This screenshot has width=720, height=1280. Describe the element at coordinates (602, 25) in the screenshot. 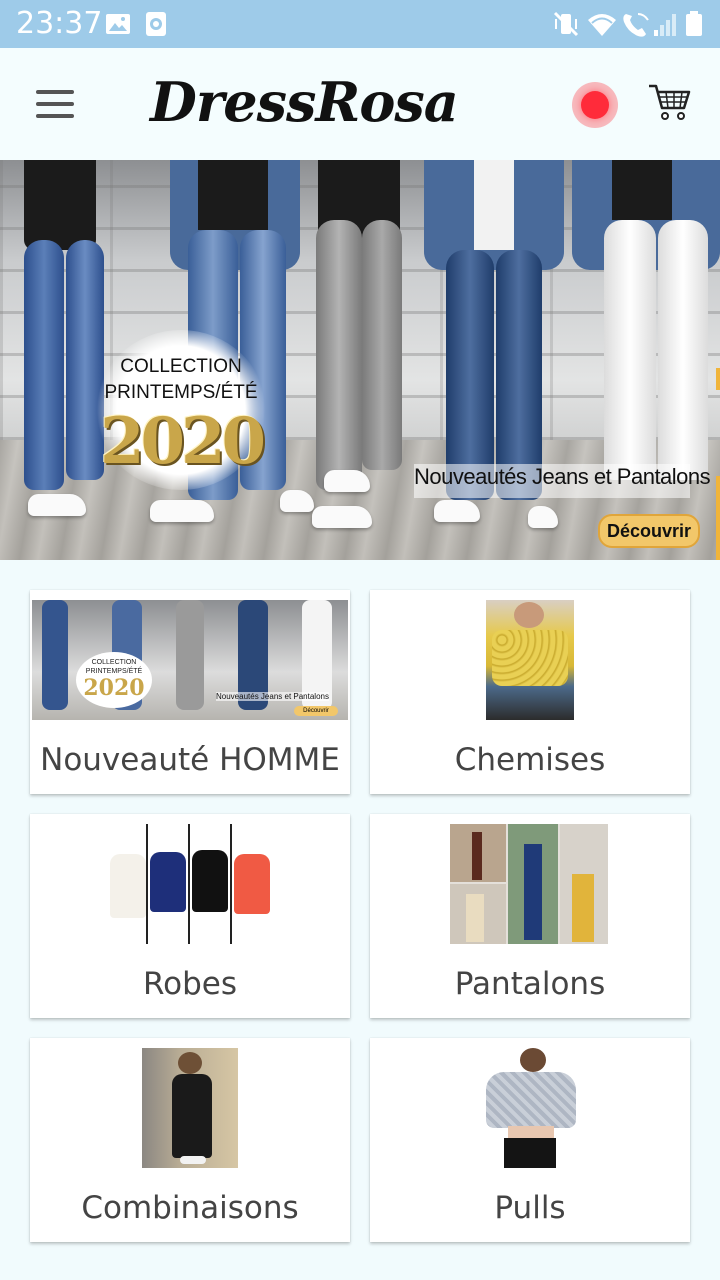

I see `wifi-icon` at that location.